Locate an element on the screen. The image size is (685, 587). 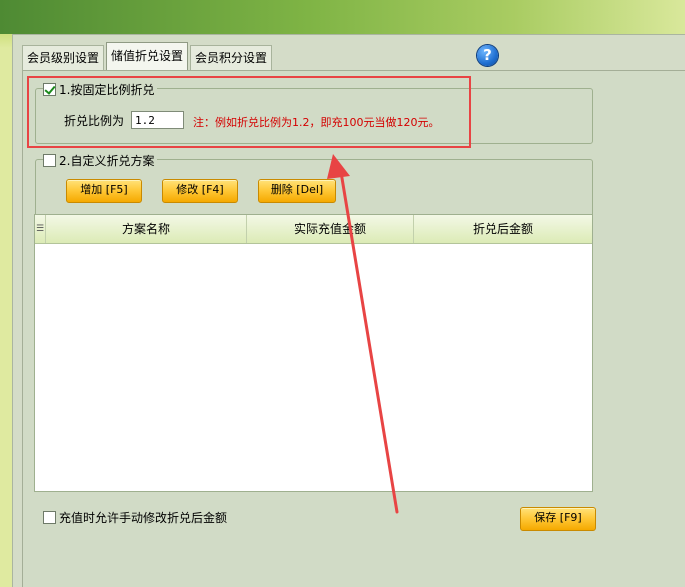
tab-bar: 会员级别设置 储值折兑设置 会员积分设置 is located at coordinates (148, 56).